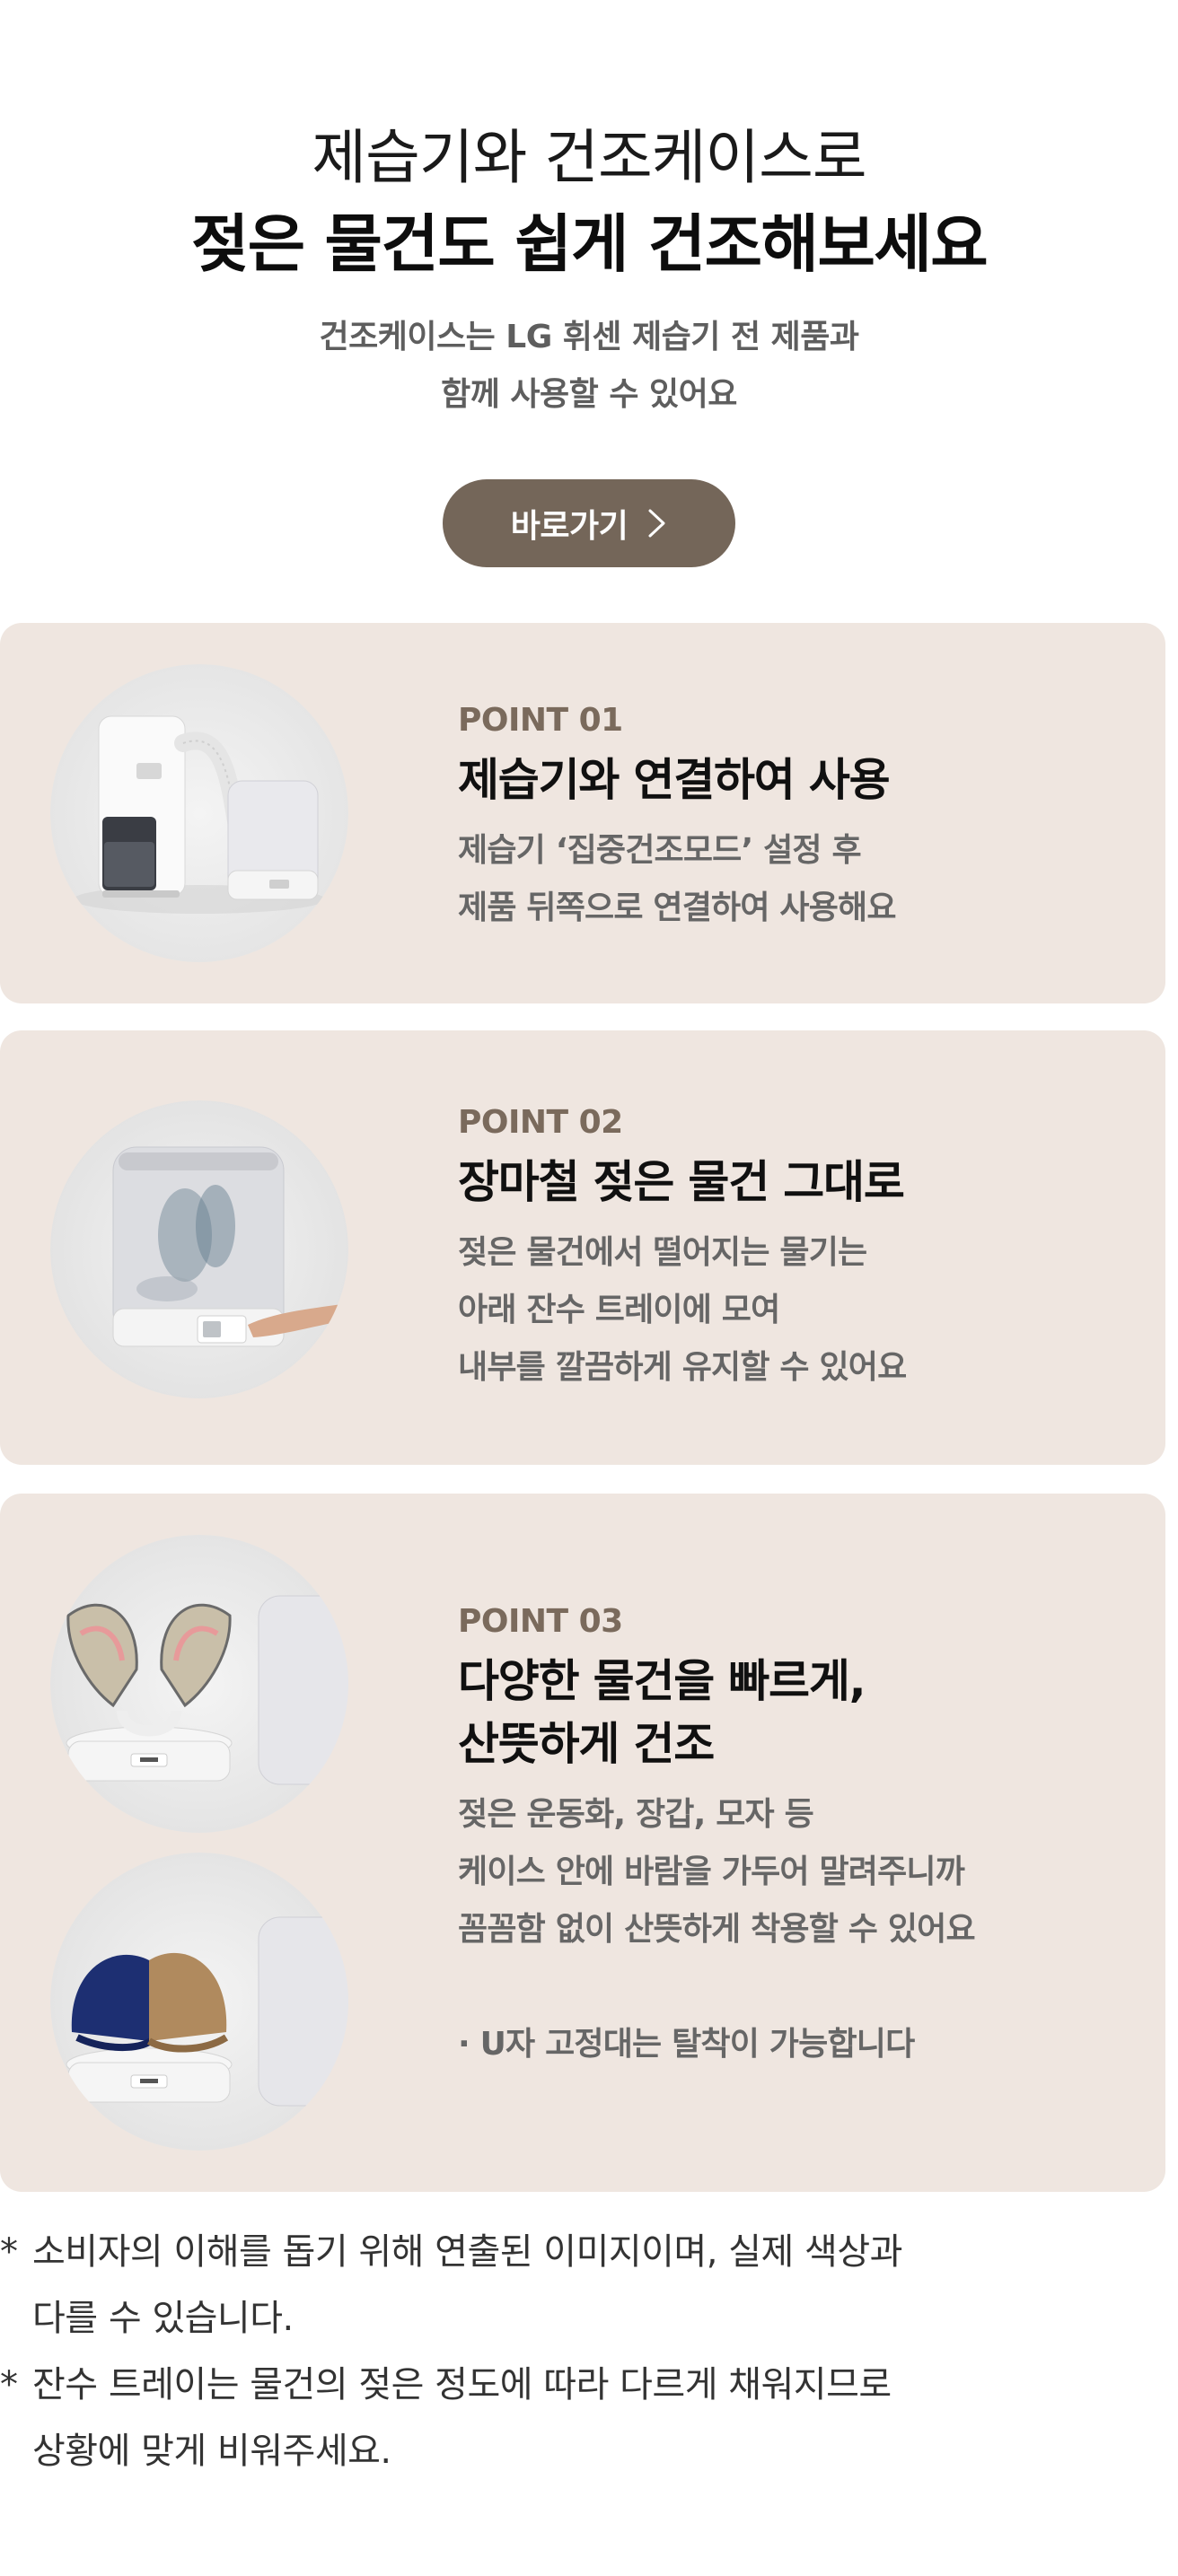  What do you see at coordinates (589, 157) in the screenshot?
I see `hero-title-line1: 제습기와 건조케이스로` at bounding box center [589, 157].